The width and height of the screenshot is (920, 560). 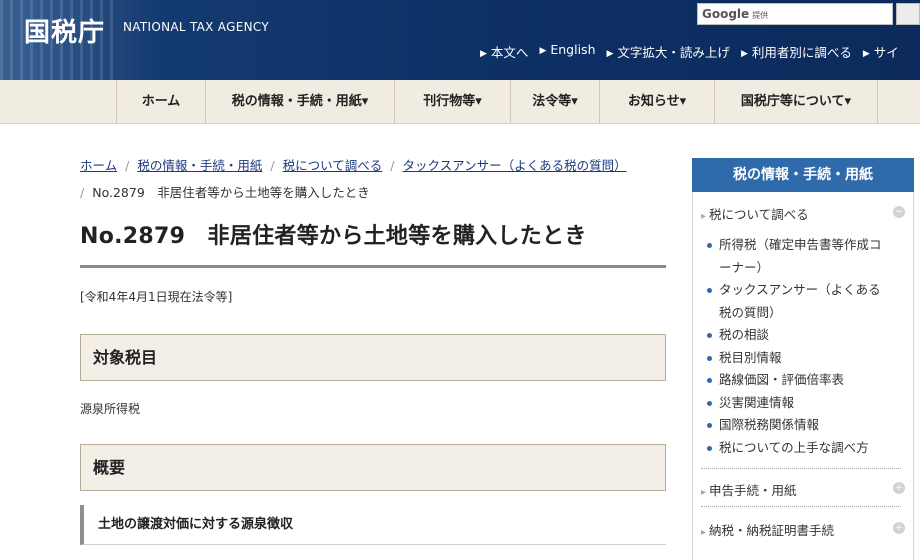 I want to click on link-english: English, so click(x=567, y=51).